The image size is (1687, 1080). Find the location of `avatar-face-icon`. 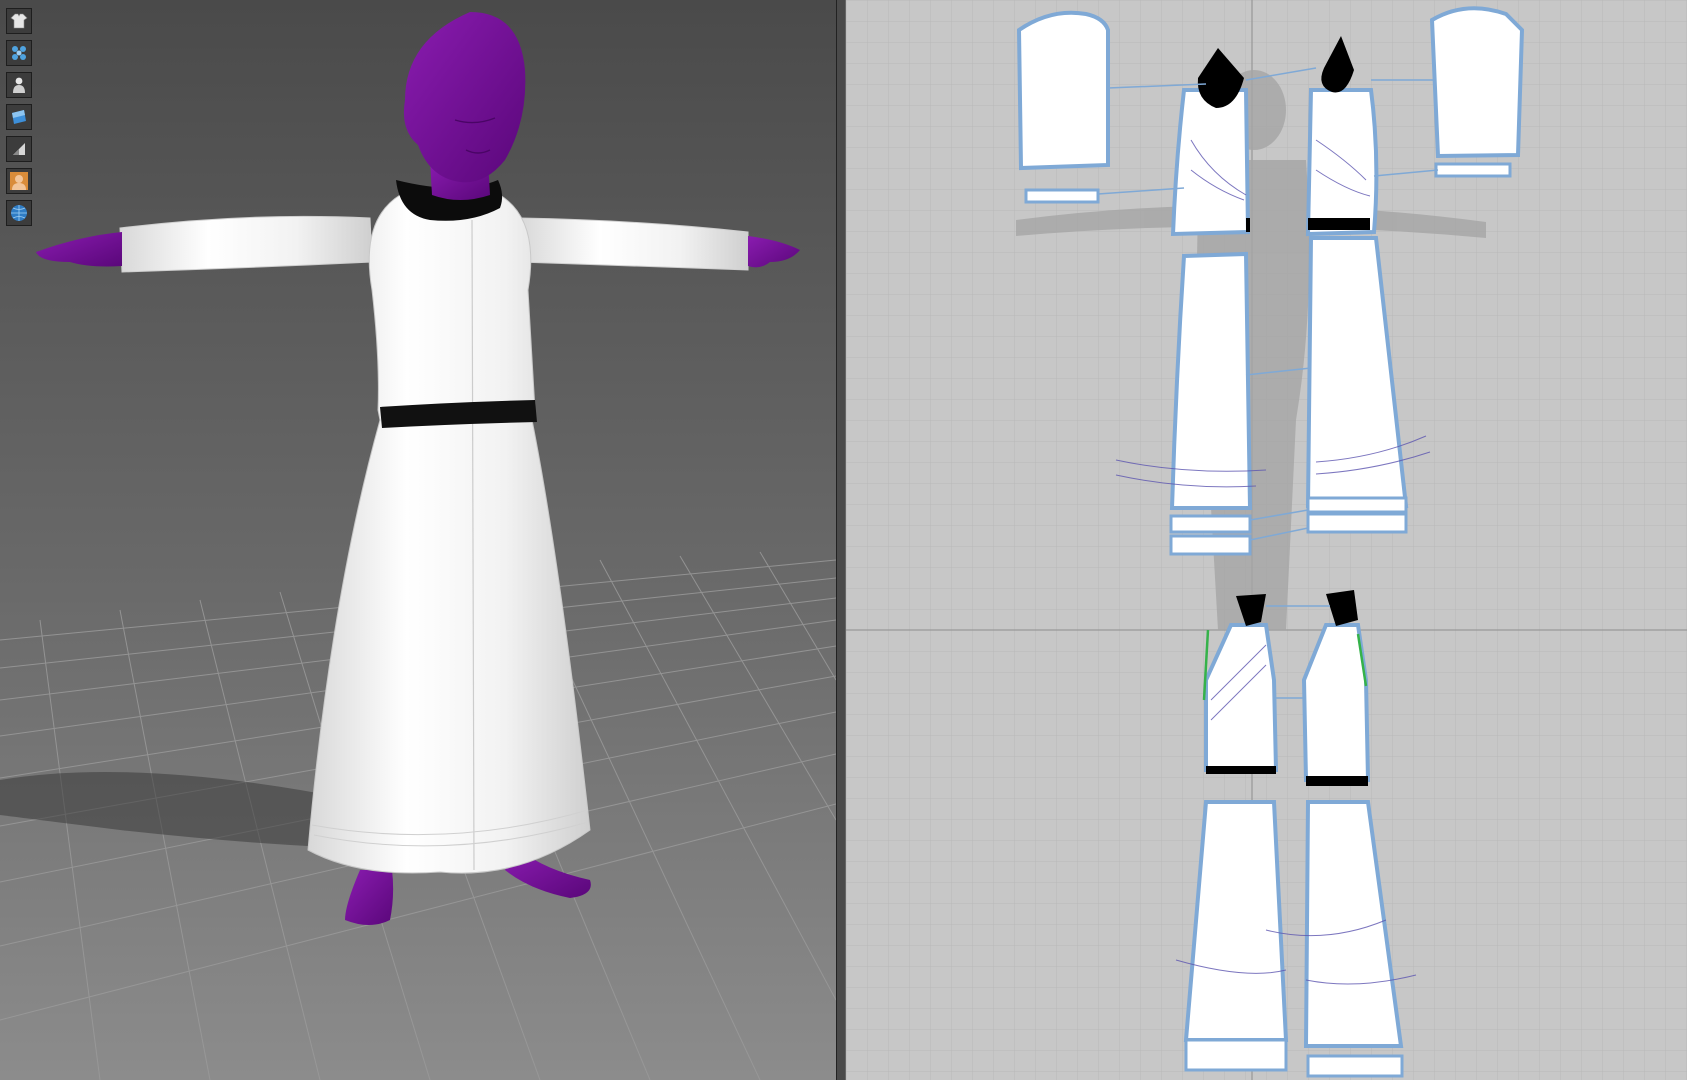

avatar-face-icon is located at coordinates (19, 181).